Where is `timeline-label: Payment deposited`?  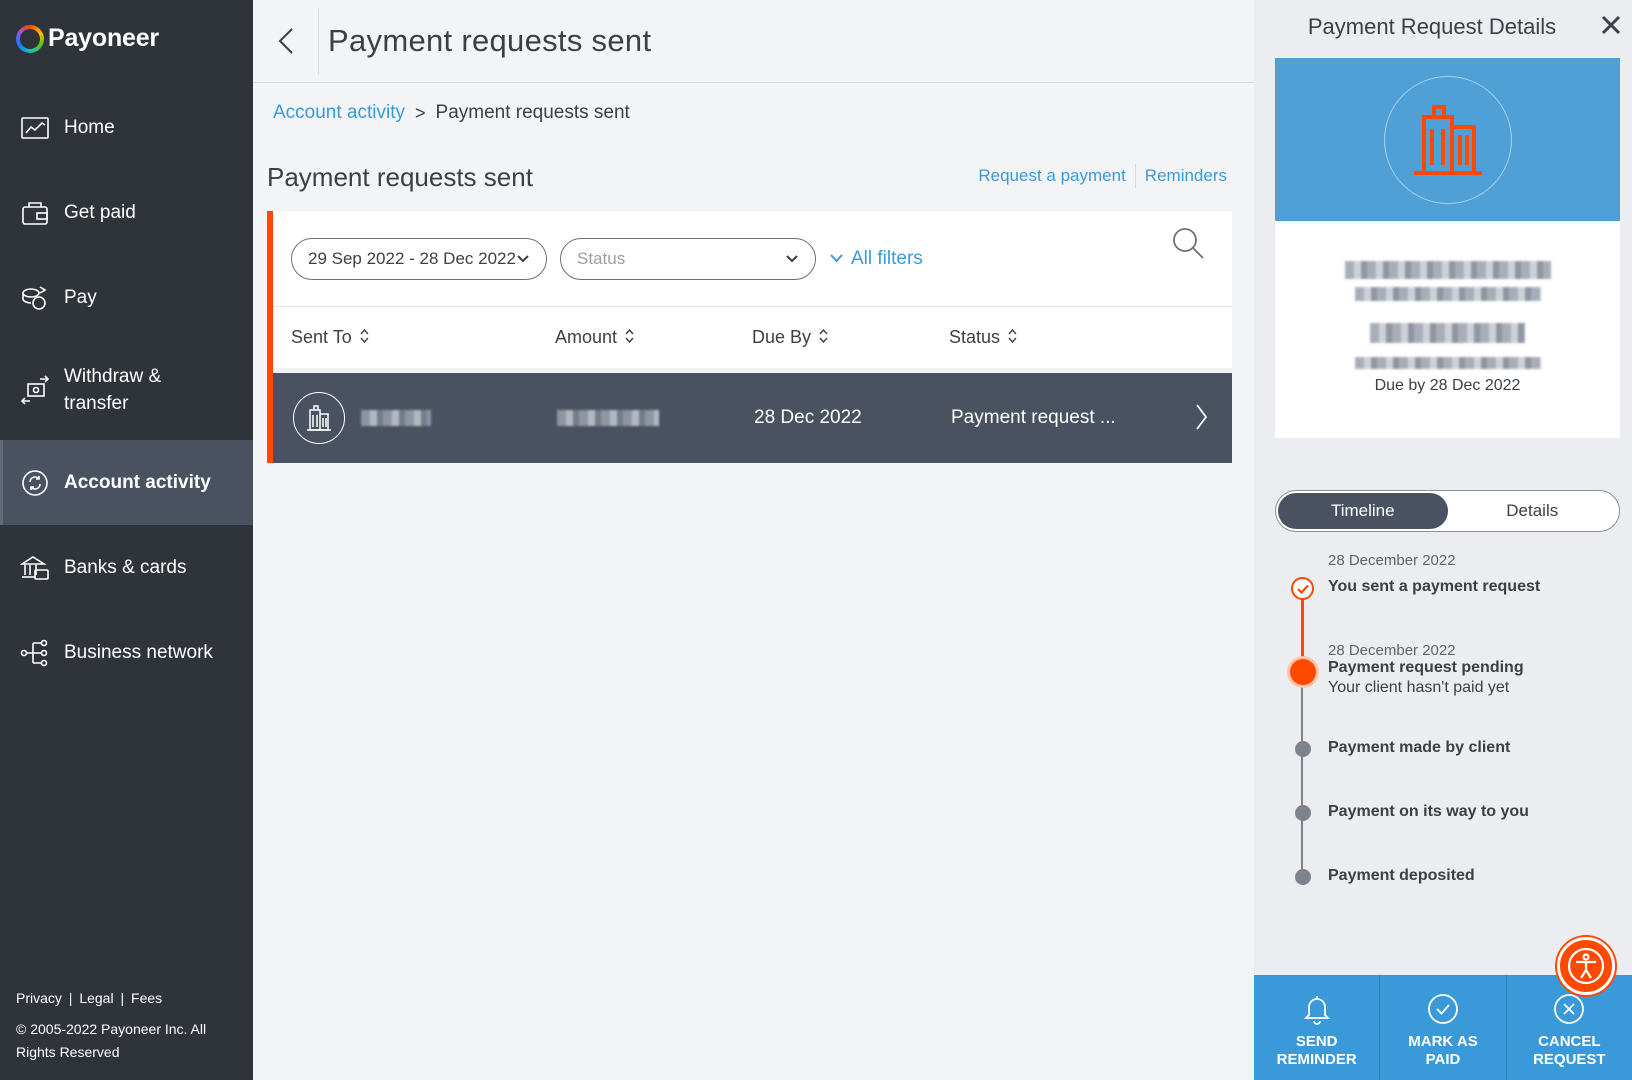 timeline-label: Payment deposited is located at coordinates (1401, 875).